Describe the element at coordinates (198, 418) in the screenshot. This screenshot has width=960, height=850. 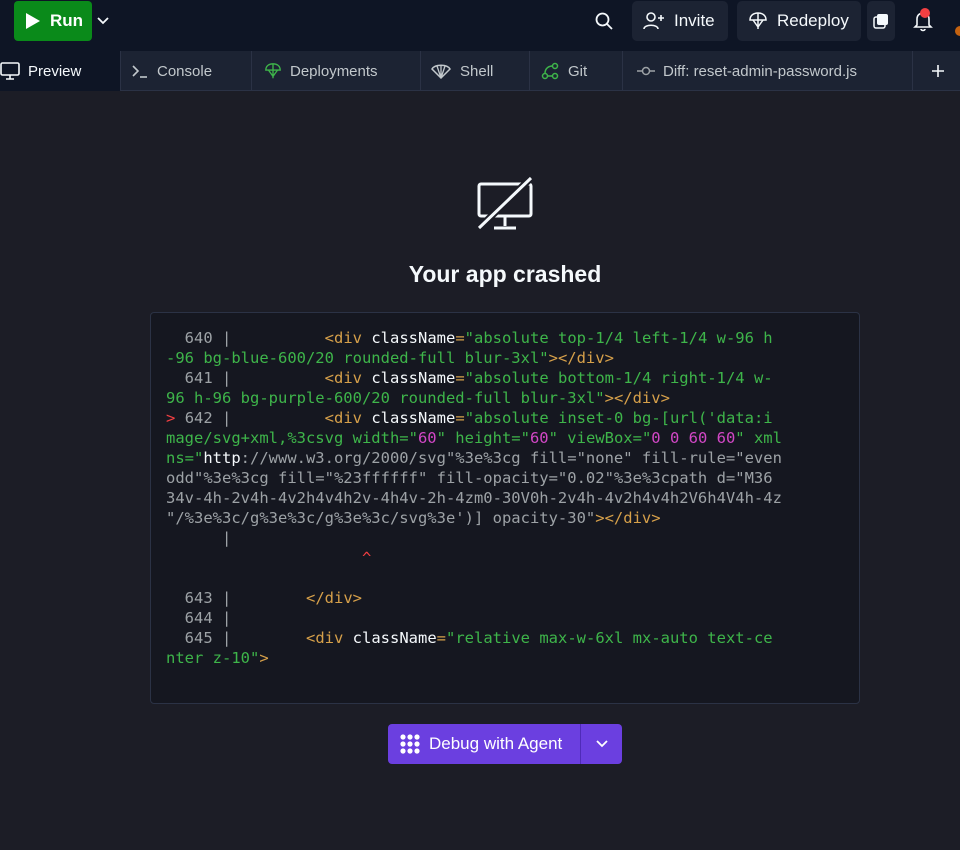
I see `line-number: 642` at that location.